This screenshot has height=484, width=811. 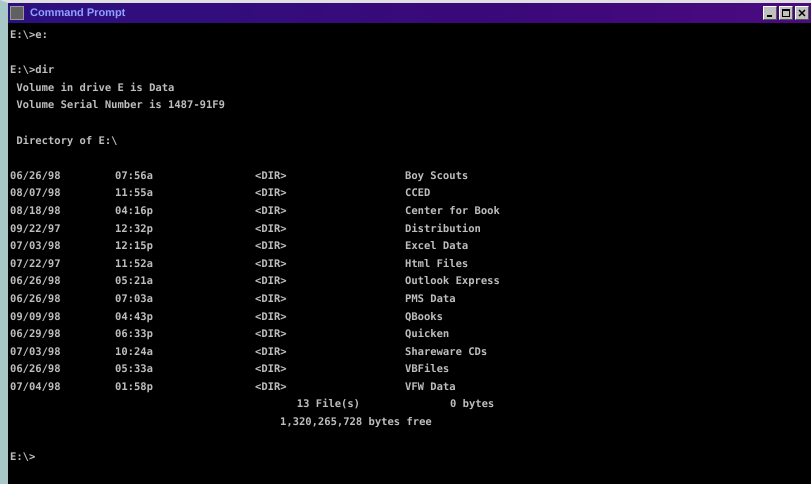 What do you see at coordinates (36, 211) in the screenshot?
I see `entry-date: 08/18/98` at bounding box center [36, 211].